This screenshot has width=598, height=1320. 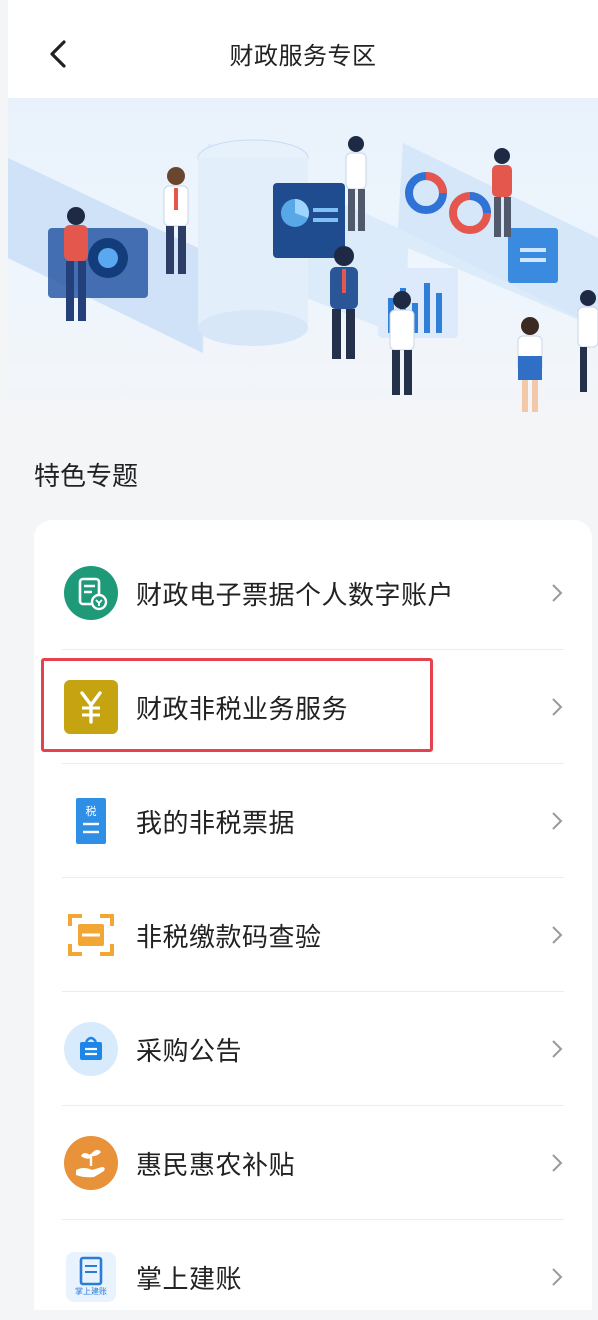 What do you see at coordinates (91, 1277) in the screenshot?
I see `handbook-icon: 掌上建账` at bounding box center [91, 1277].